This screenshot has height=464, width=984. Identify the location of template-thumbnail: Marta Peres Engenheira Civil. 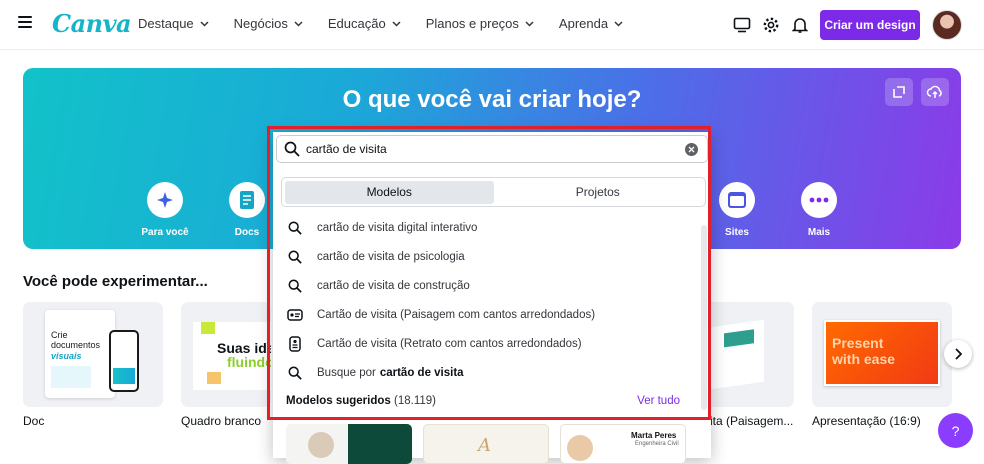
(623, 444).